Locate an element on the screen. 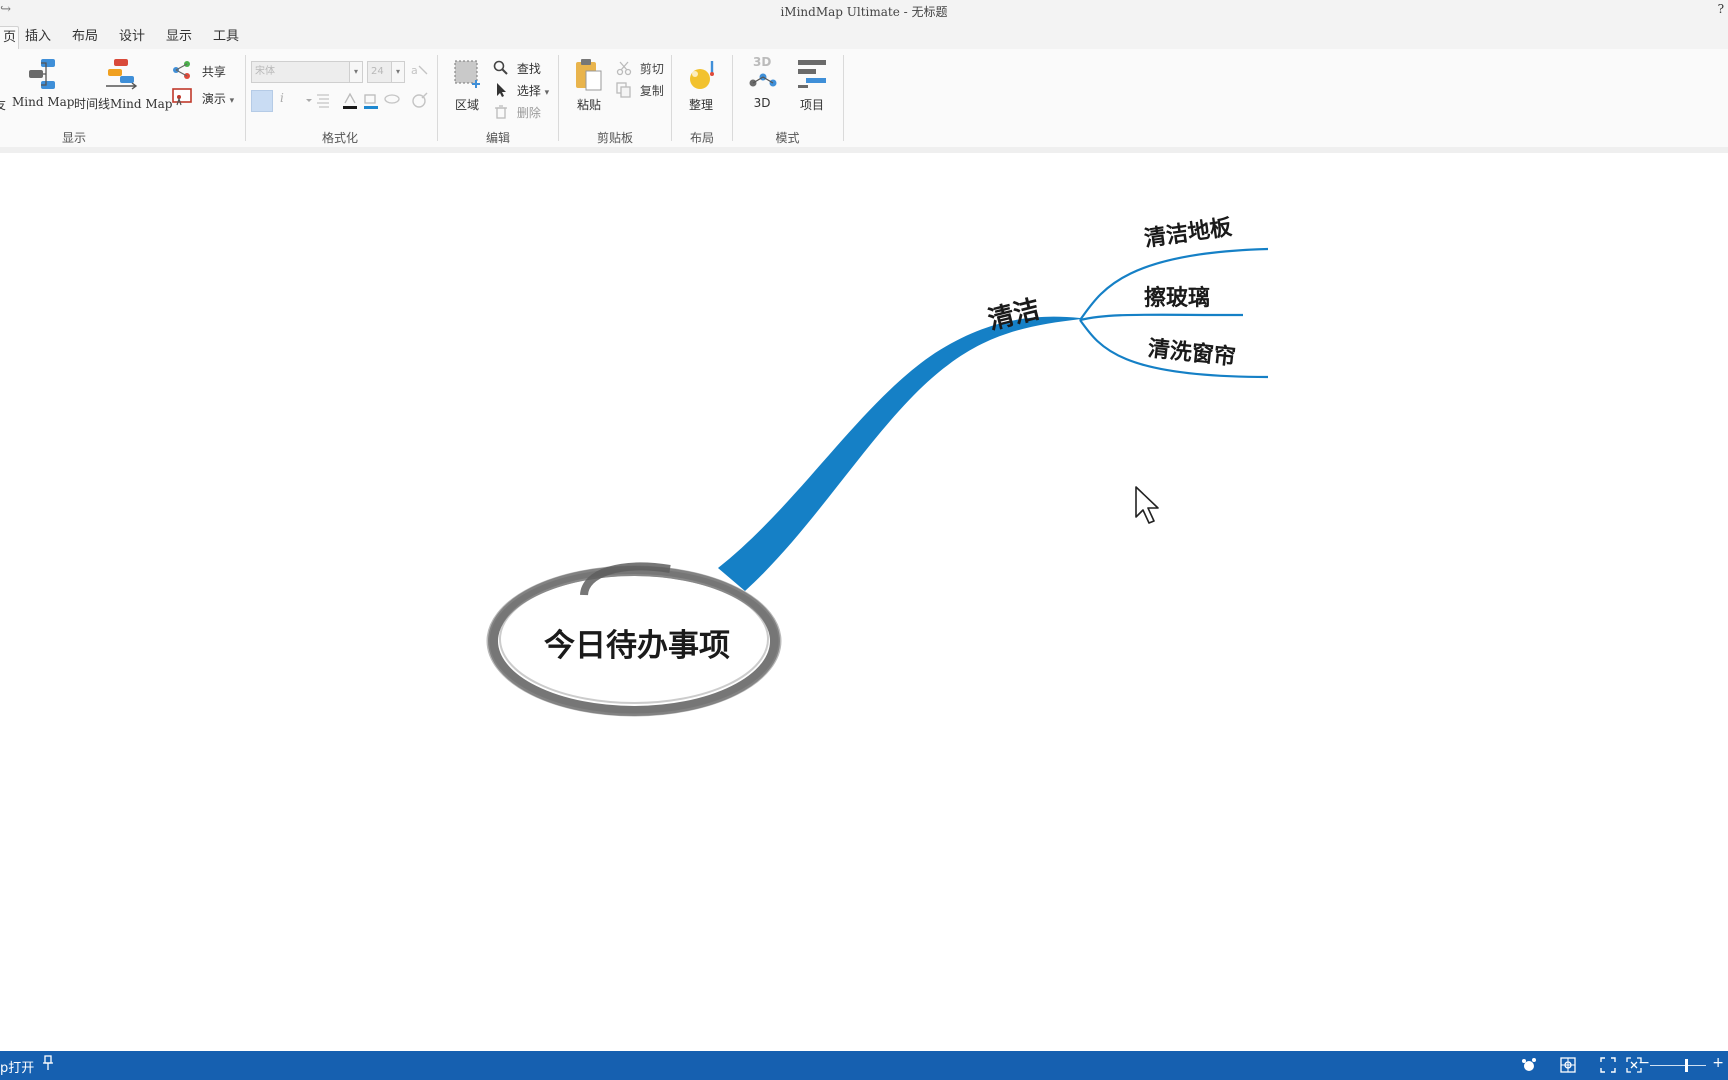 The height and width of the screenshot is (1080, 1728). tab-design: 设计 is located at coordinates (132, 37).